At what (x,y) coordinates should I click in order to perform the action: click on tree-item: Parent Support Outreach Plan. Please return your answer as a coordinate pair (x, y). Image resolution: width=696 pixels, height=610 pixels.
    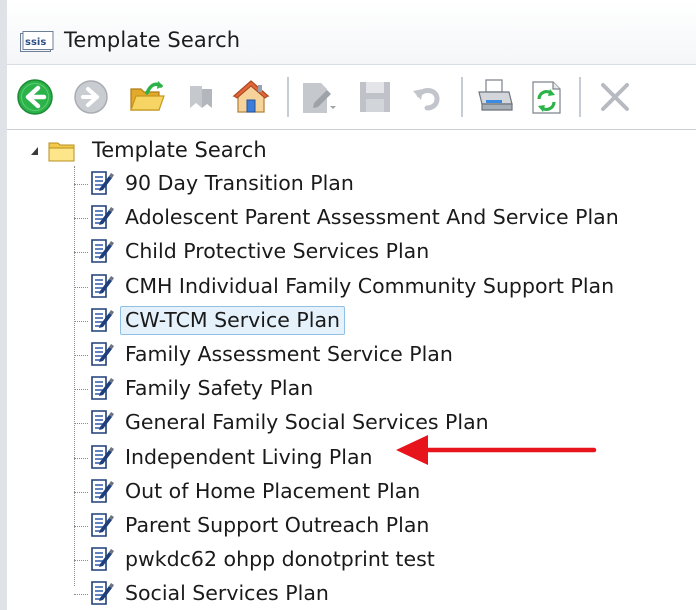
    Looking at the image, I should click on (384, 525).